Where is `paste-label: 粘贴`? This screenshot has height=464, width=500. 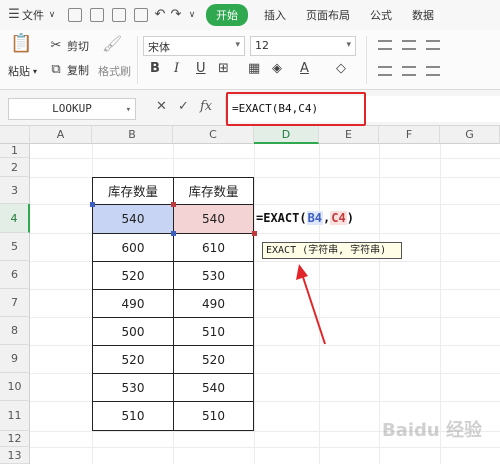 paste-label: 粘贴 is located at coordinates (19, 71).